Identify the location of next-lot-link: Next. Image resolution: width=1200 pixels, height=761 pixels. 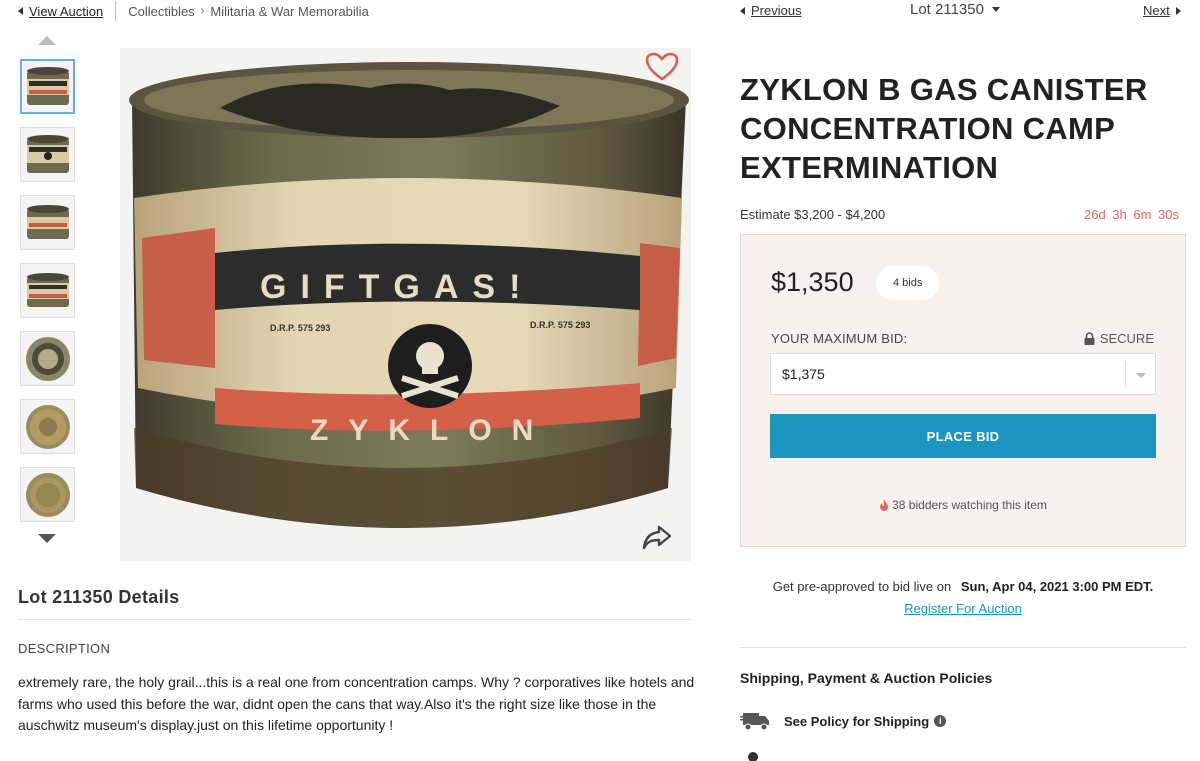
(1162, 10).